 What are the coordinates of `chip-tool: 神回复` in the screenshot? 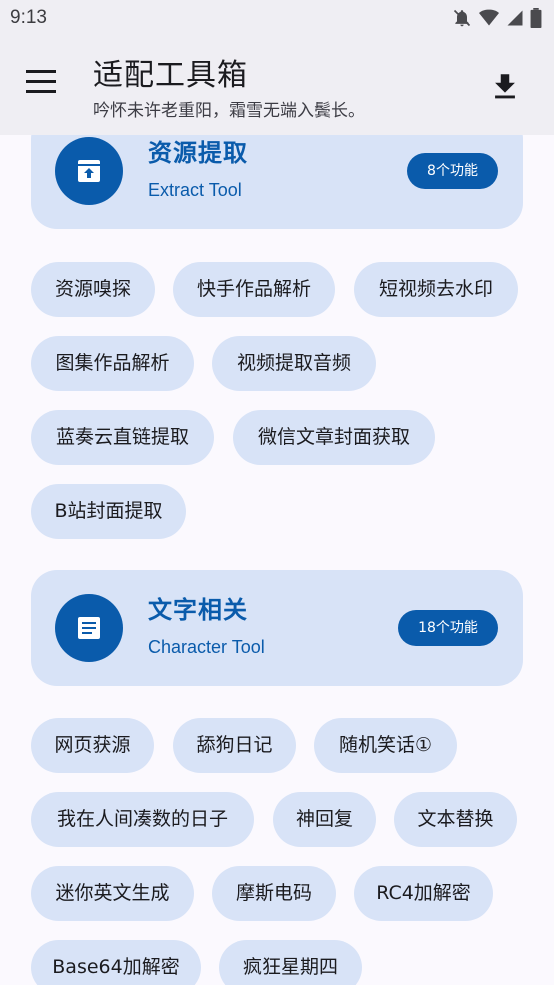 It's located at (324, 819).